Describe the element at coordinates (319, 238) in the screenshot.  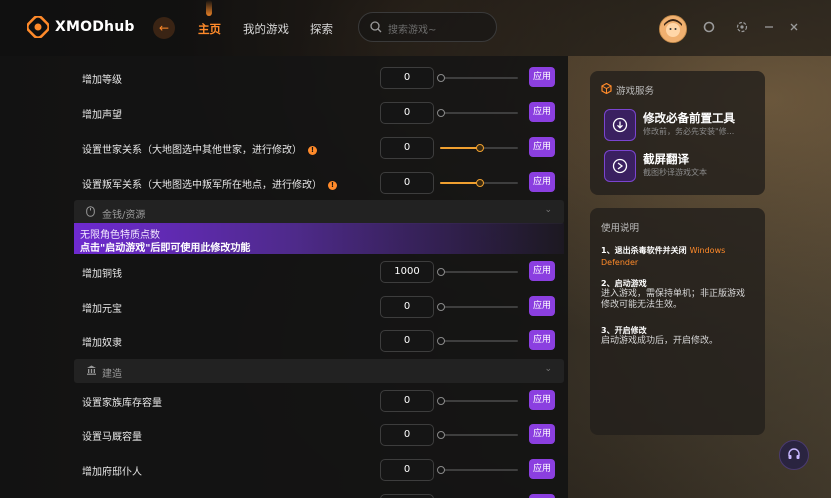
I see `feature-banner: 无限角色特质点数 点击"启动游戏"后即可使用此修改功能` at that location.